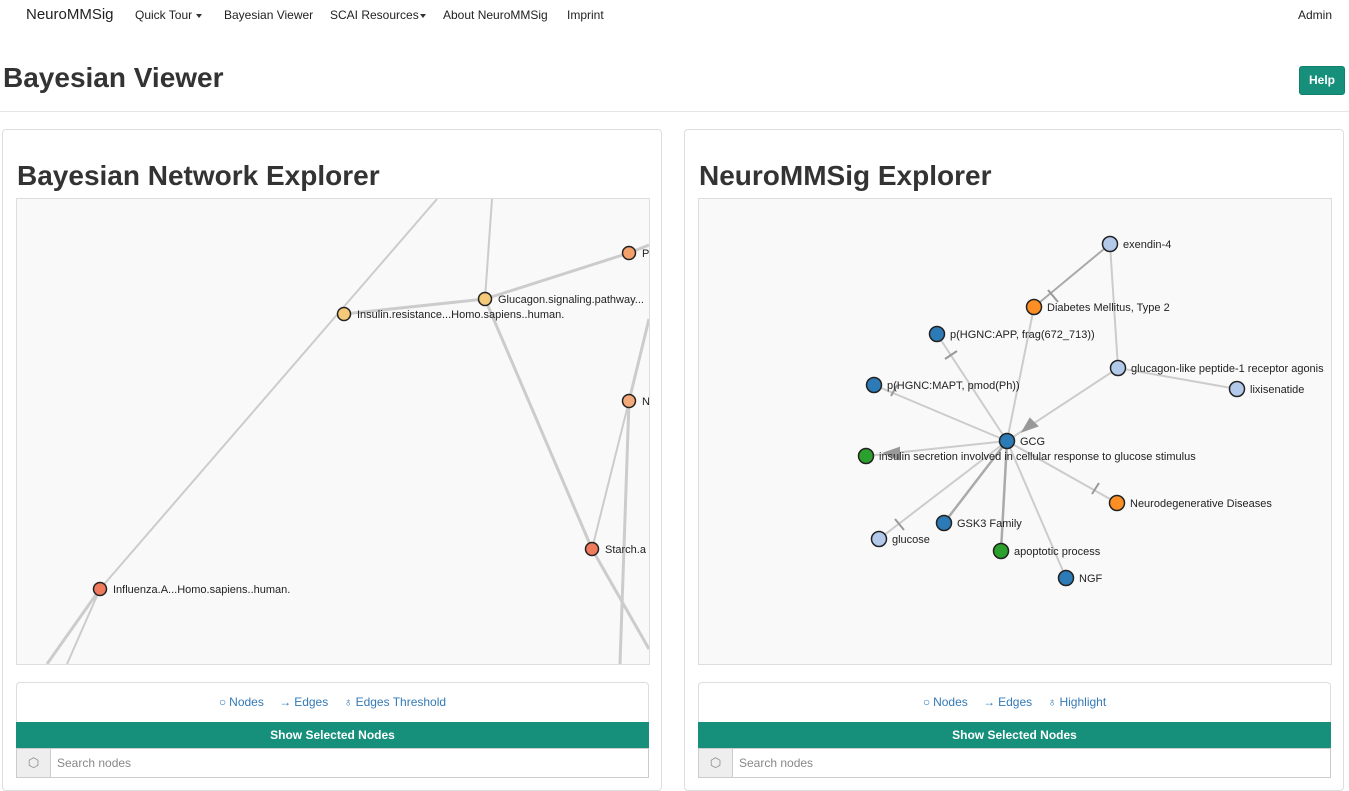 This screenshot has height=791, width=1349. What do you see at coordinates (198, 175) in the screenshot?
I see `panel-title: Bayesian Network Explorer` at bounding box center [198, 175].